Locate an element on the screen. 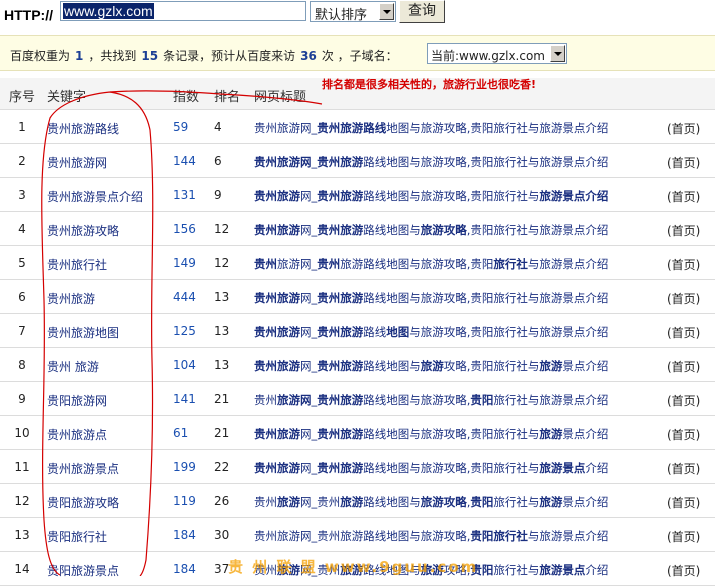  title-segment: 路线地图与 is located at coordinates (392, 366).